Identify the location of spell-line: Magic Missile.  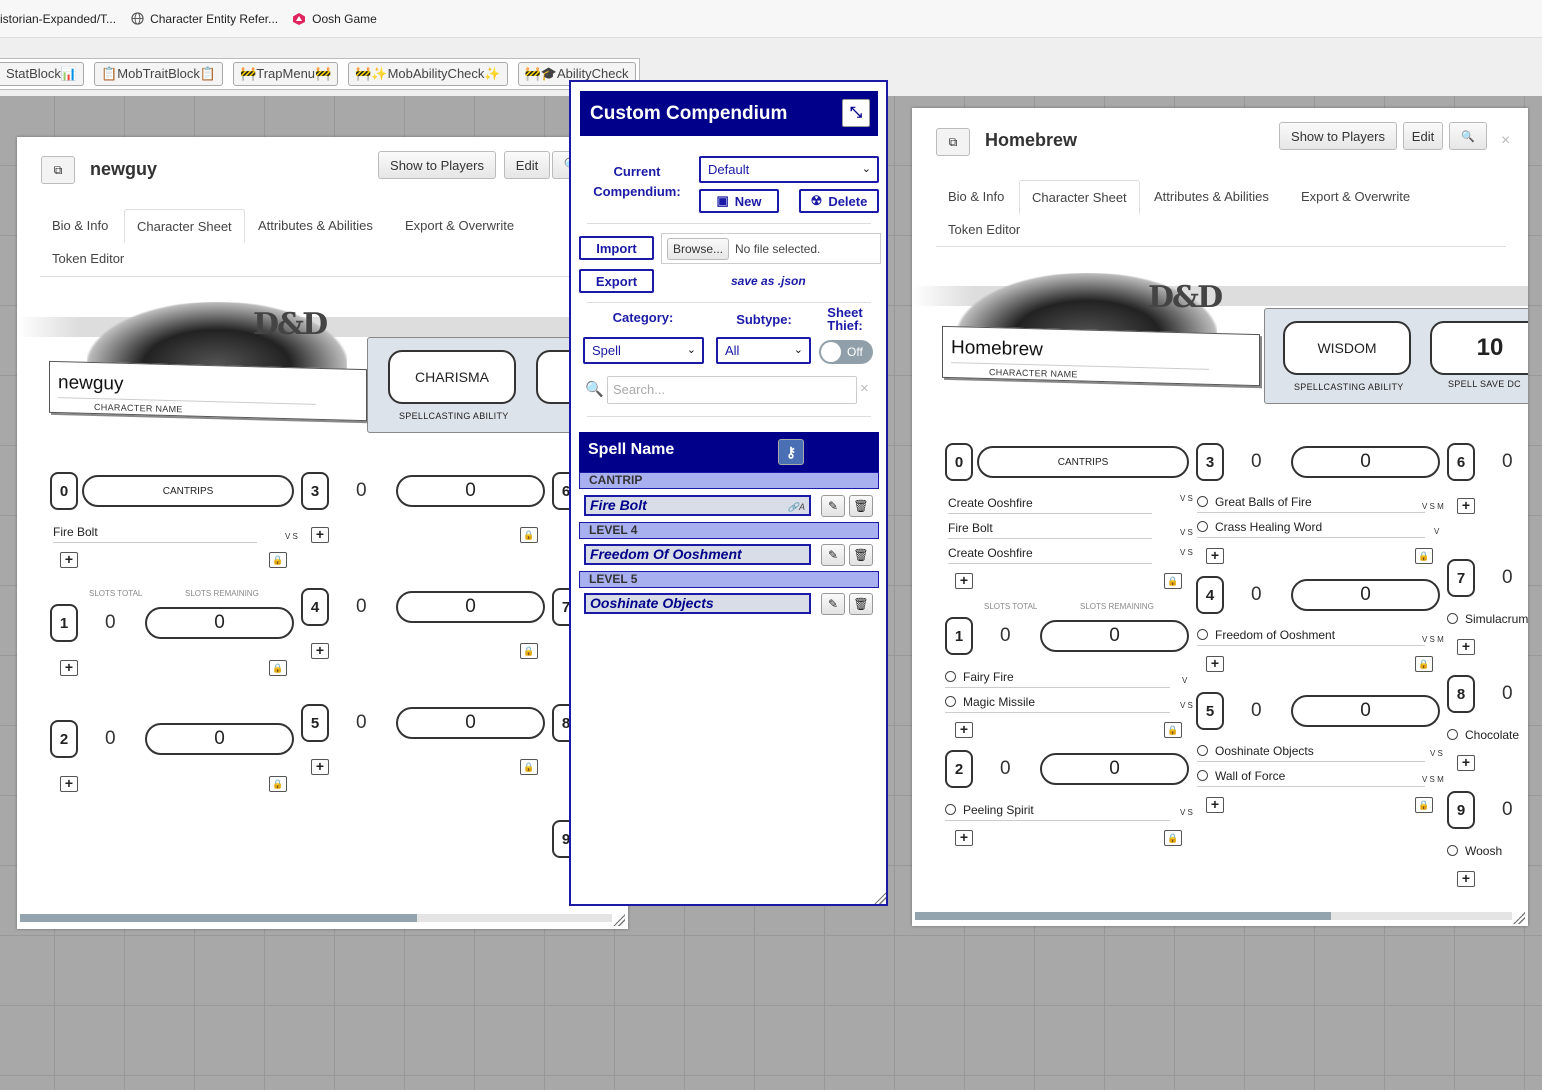
(1057, 704).